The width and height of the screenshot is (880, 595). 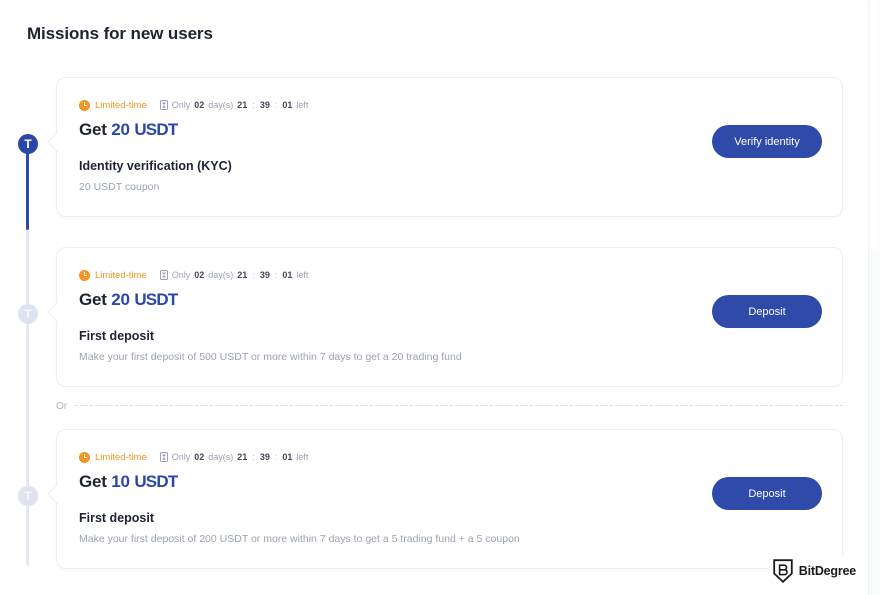 What do you see at coordinates (62, 406) in the screenshot?
I see `or-label: Or` at bounding box center [62, 406].